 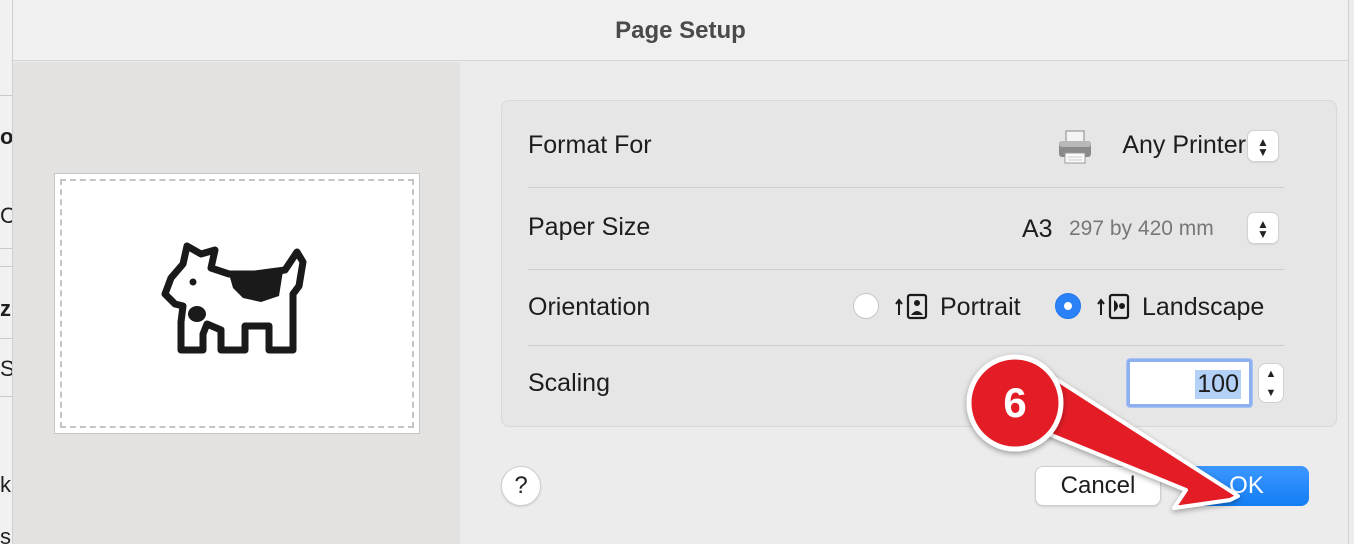 I want to click on portrait-orientation-icon, so click(x=911, y=306).